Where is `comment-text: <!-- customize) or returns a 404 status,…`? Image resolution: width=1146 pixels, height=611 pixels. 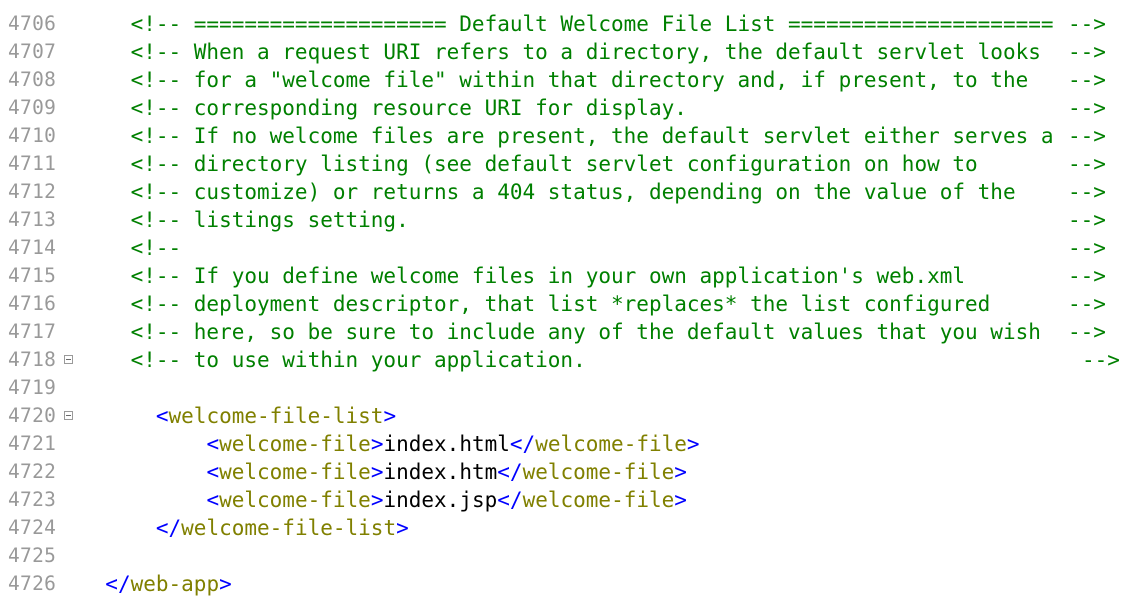
comment-text: <!-- customize) or returns a 404 status,… is located at coordinates (548, 192).